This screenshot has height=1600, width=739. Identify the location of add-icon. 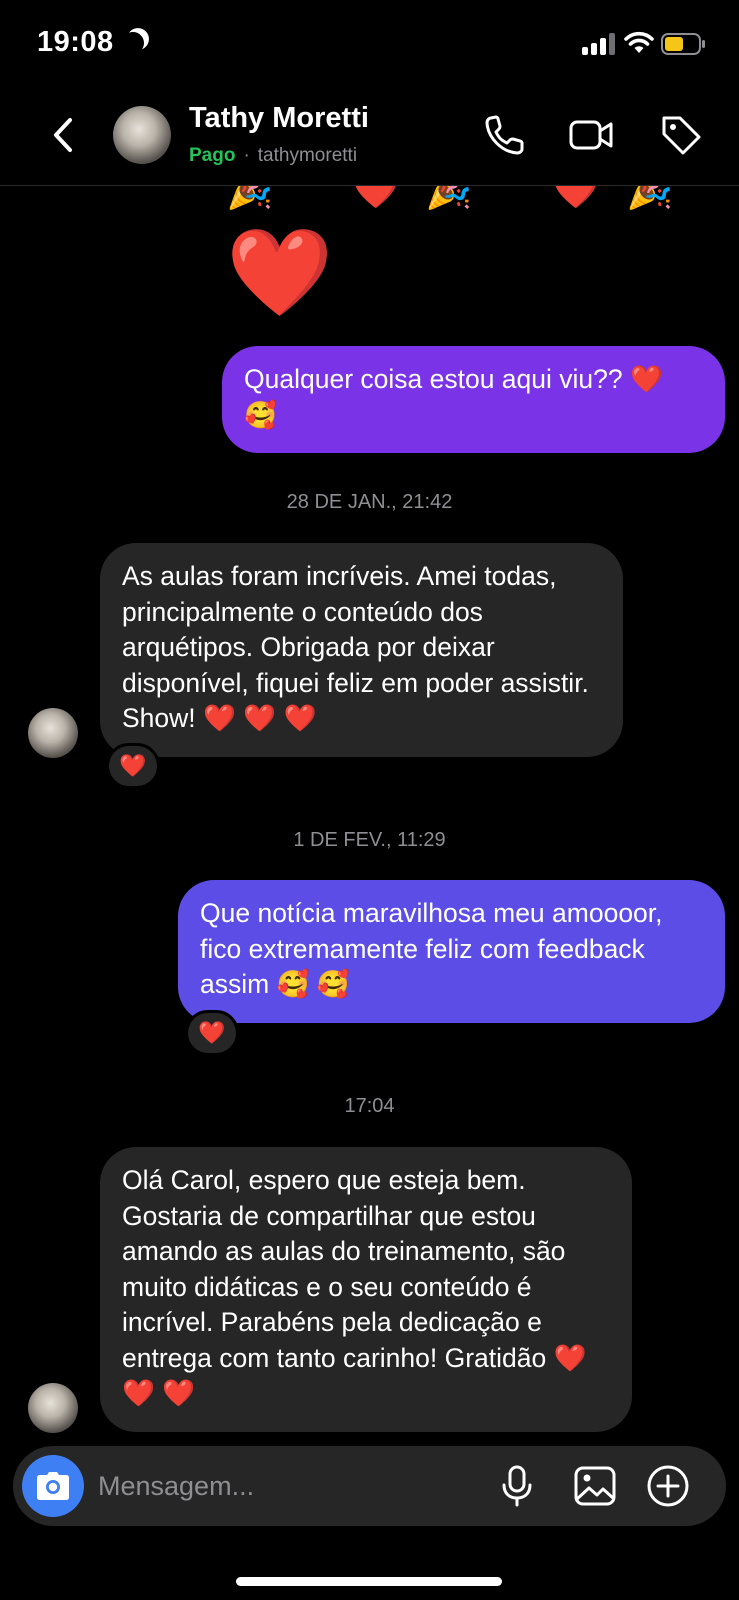
(668, 1486).